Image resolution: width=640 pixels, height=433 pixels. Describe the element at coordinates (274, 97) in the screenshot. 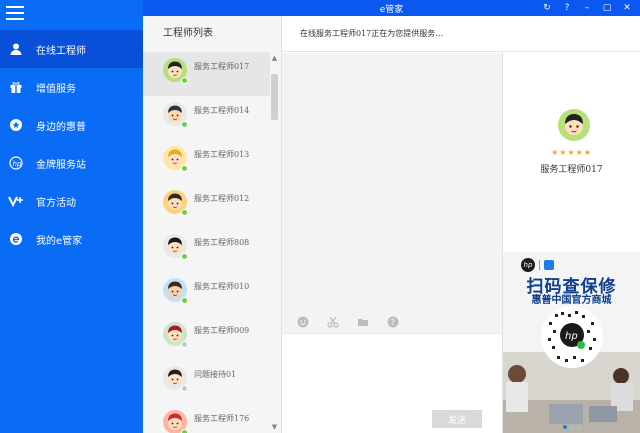

I see `scrollbar-thumb` at that location.